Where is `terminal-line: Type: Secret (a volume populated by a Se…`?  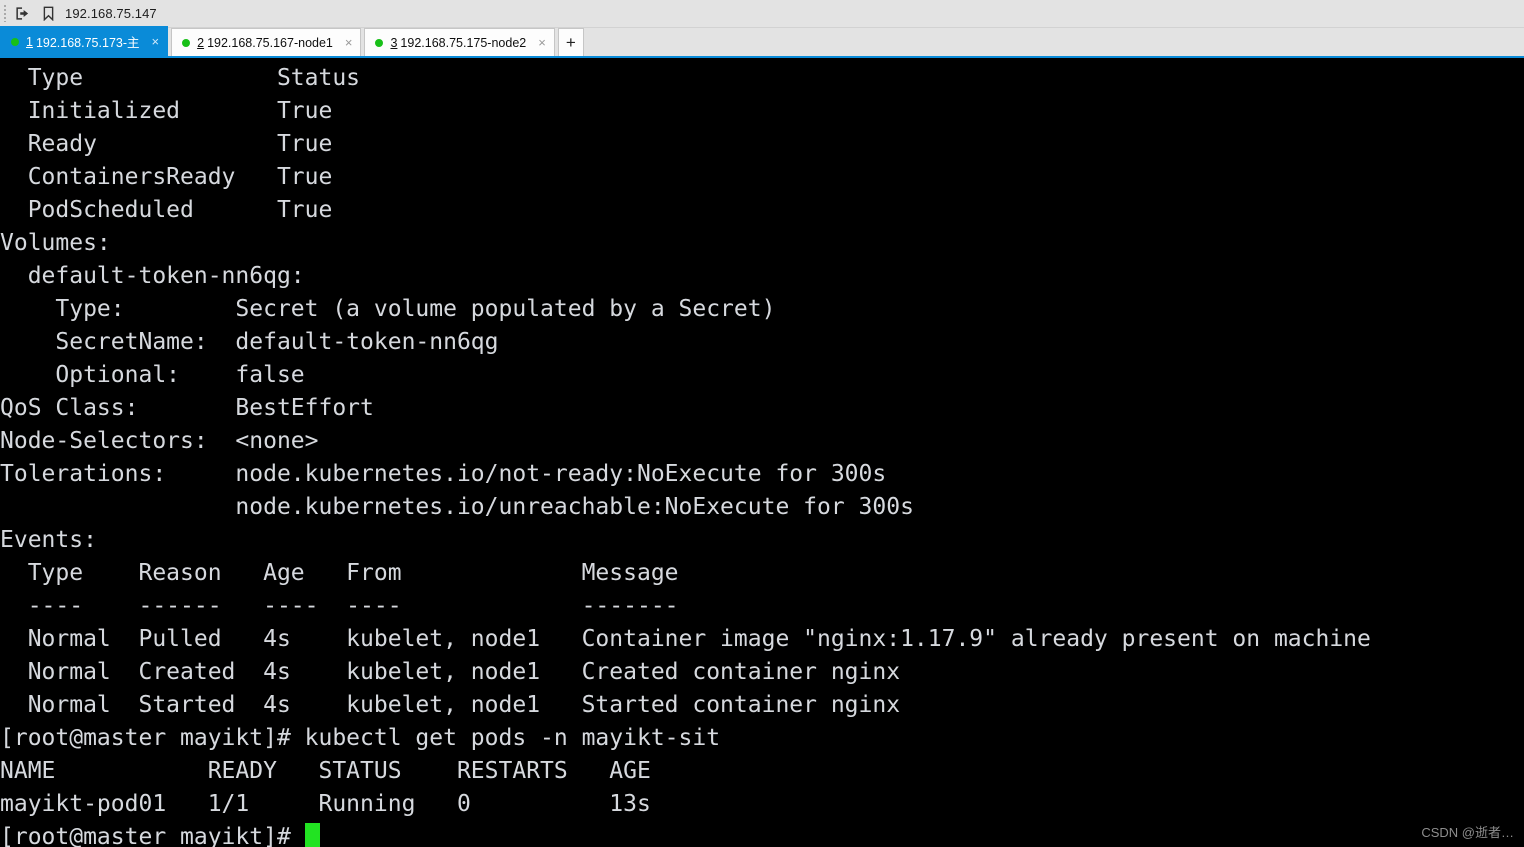 terminal-line: Type: Secret (a volume populated by a Se… is located at coordinates (388, 309).